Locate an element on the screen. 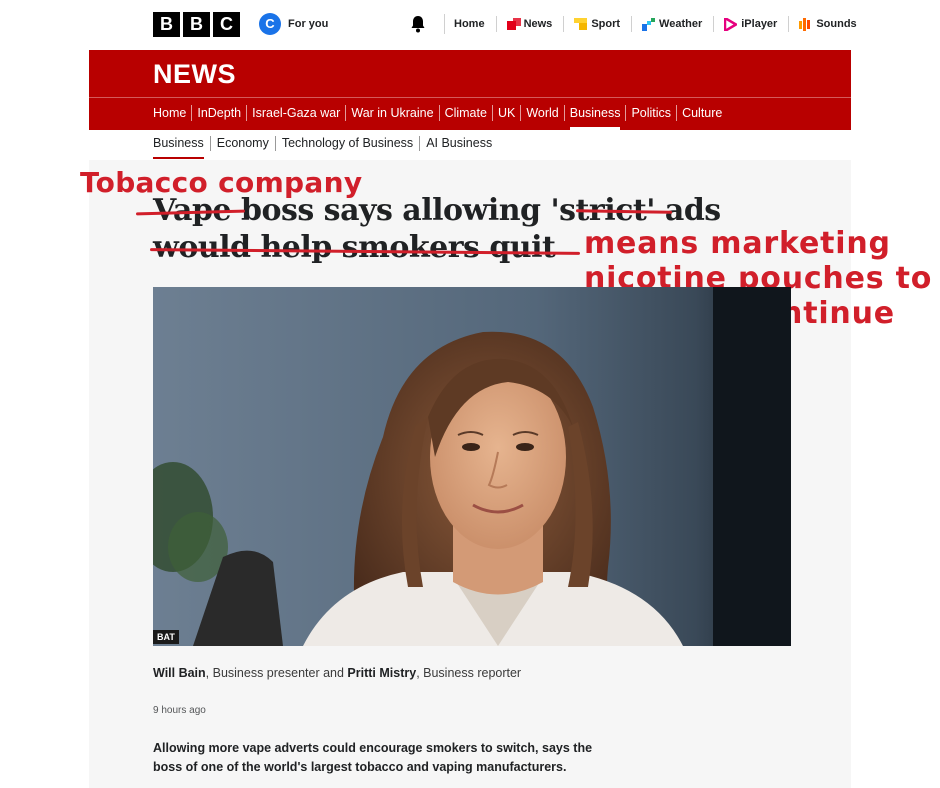 The width and height of the screenshot is (940, 788). for-you-button: C For you is located at coordinates (293, 24).